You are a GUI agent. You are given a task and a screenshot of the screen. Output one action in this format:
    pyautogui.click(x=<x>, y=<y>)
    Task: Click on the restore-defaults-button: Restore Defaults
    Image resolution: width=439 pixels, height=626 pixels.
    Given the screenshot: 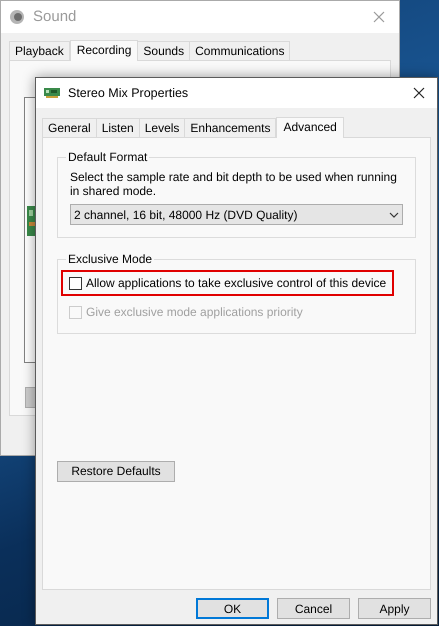 What is the action you would take?
    pyautogui.click(x=116, y=471)
    